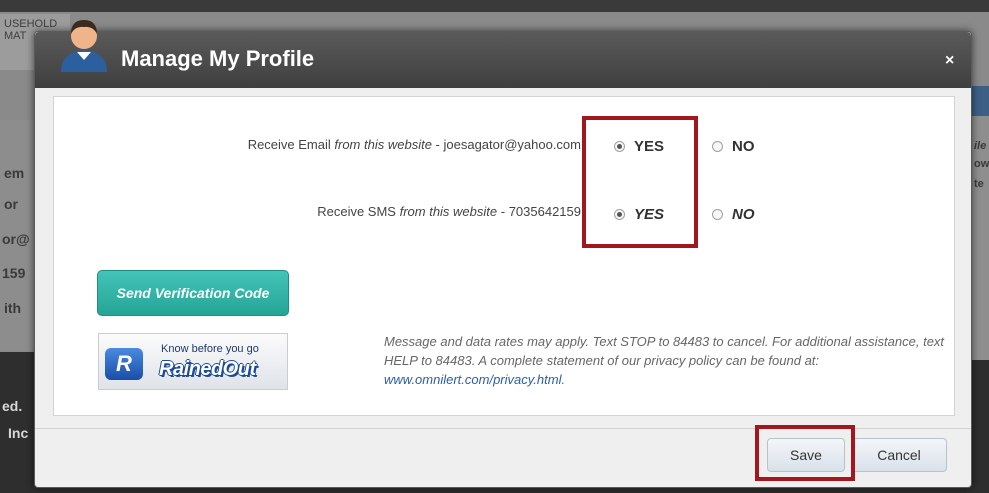  What do you see at coordinates (12, 406) in the screenshot?
I see `background-fragment: ed.` at bounding box center [12, 406].